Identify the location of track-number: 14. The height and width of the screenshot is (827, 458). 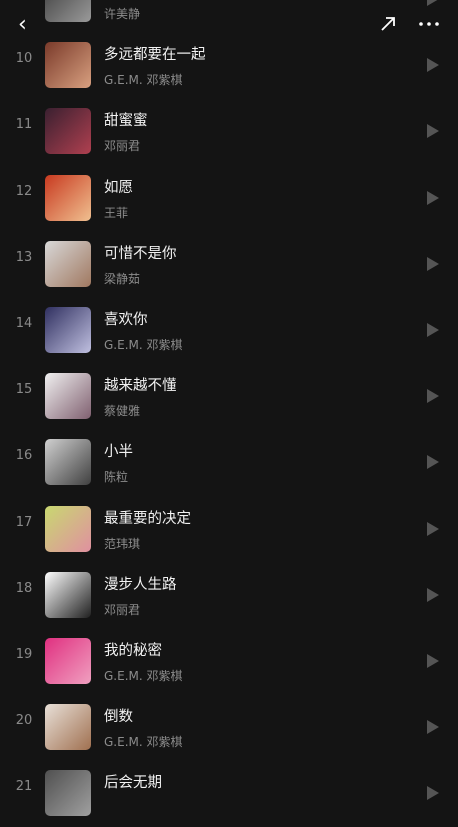
(24, 323).